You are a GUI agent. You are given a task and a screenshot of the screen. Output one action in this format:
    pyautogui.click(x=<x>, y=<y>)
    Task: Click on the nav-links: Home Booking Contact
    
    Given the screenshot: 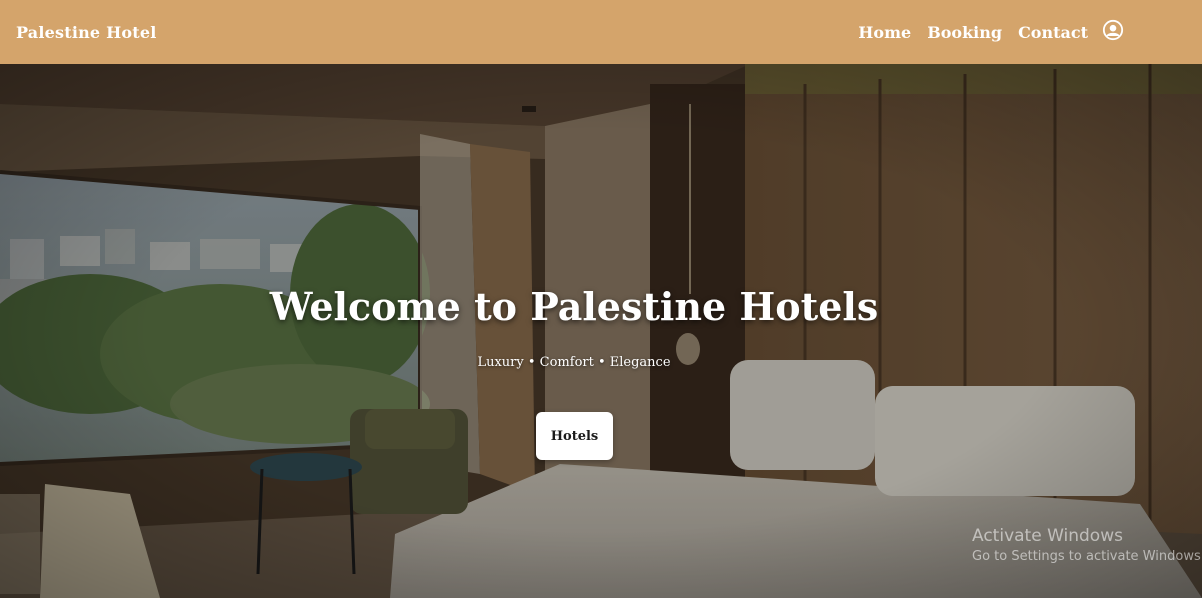 What is the action you would take?
    pyautogui.click(x=991, y=30)
    